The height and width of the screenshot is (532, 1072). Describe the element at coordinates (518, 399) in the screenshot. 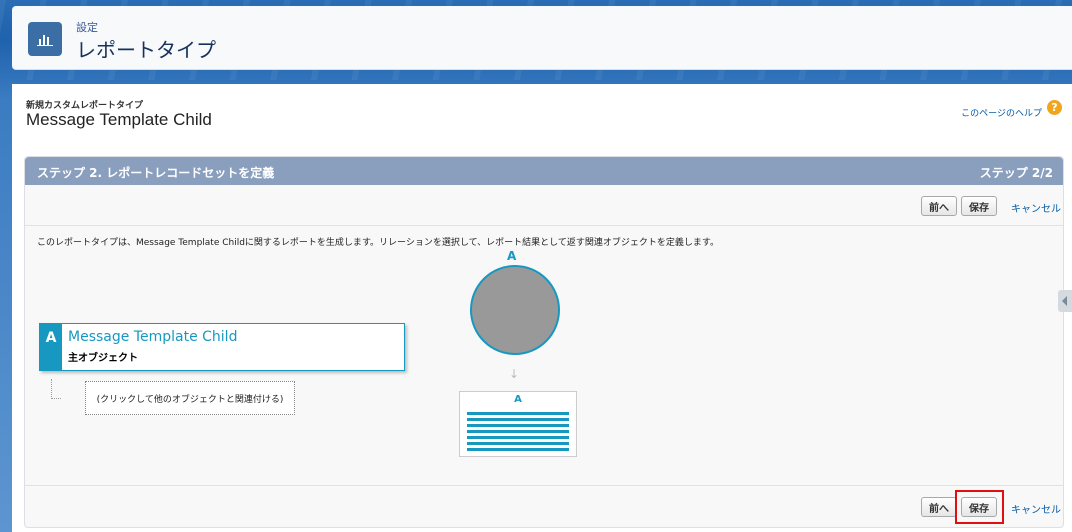

I see `diagram-table-letter: A` at that location.